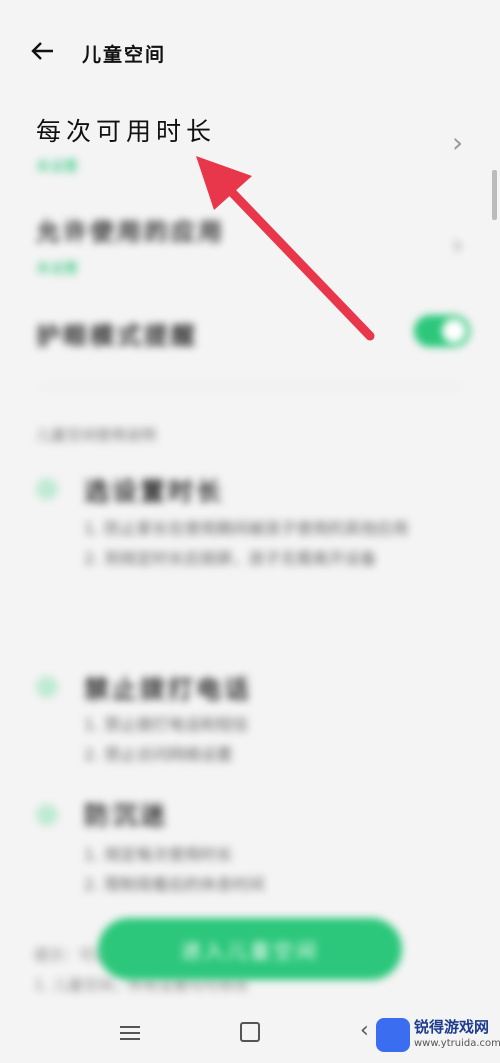  Describe the element at coordinates (250, 52) in the screenshot. I see `title-bar` at that location.